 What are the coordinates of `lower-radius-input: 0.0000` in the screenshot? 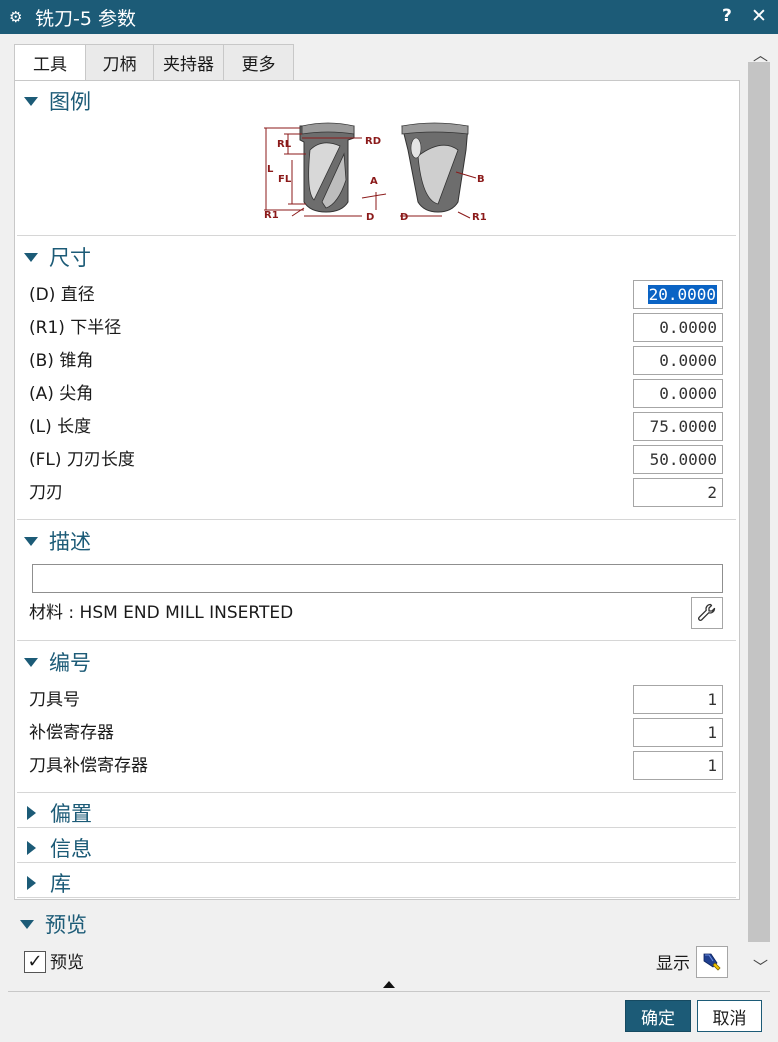 It's located at (678, 327).